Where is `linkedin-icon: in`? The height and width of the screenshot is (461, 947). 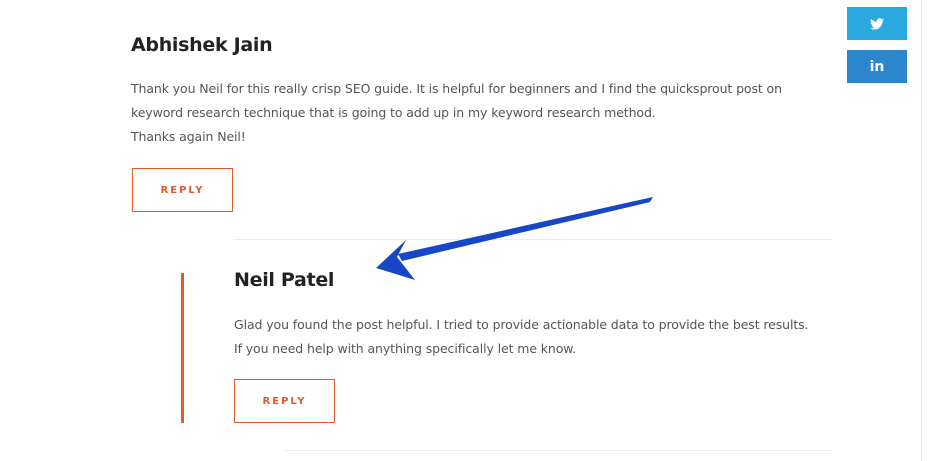
linkedin-icon: in is located at coordinates (877, 66).